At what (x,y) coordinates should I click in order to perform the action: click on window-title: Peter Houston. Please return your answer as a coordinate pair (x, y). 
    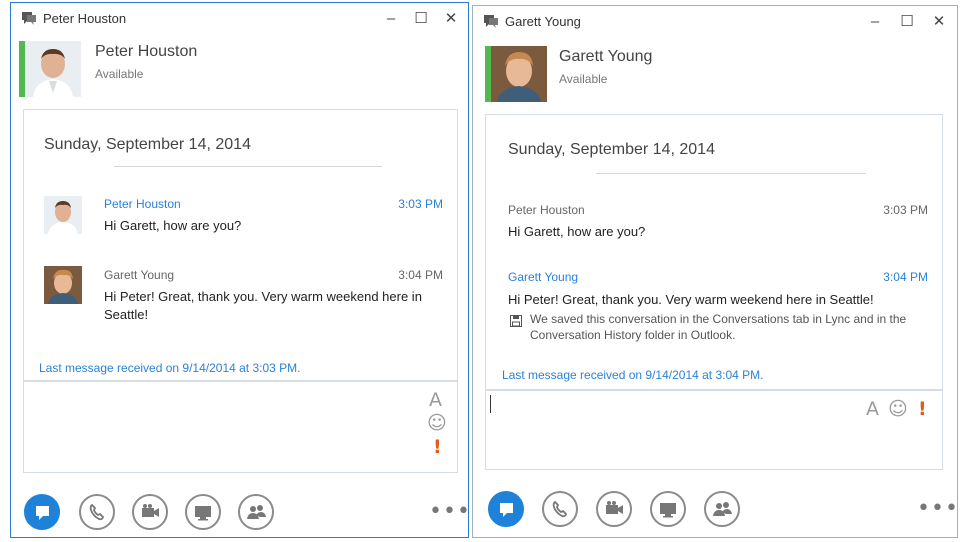
    Looking at the image, I should click on (85, 18).